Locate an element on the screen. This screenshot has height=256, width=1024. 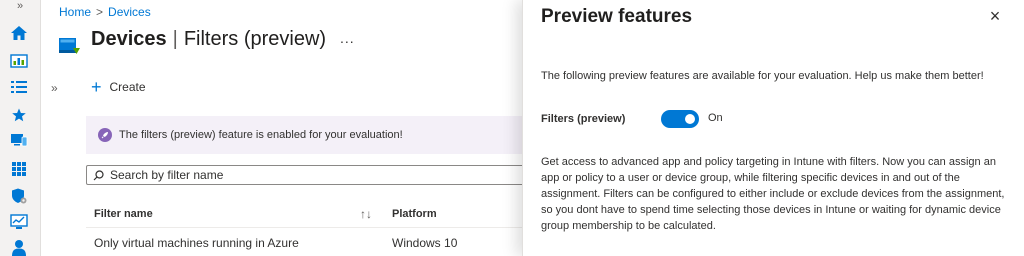
left-nav-rail: » is located at coordinates (20, 128).